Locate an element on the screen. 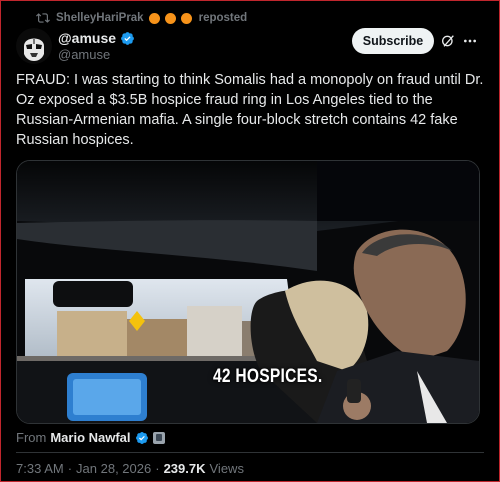 This screenshot has height=482, width=500. stormtrooper-avatar-icon is located at coordinates (34, 46).